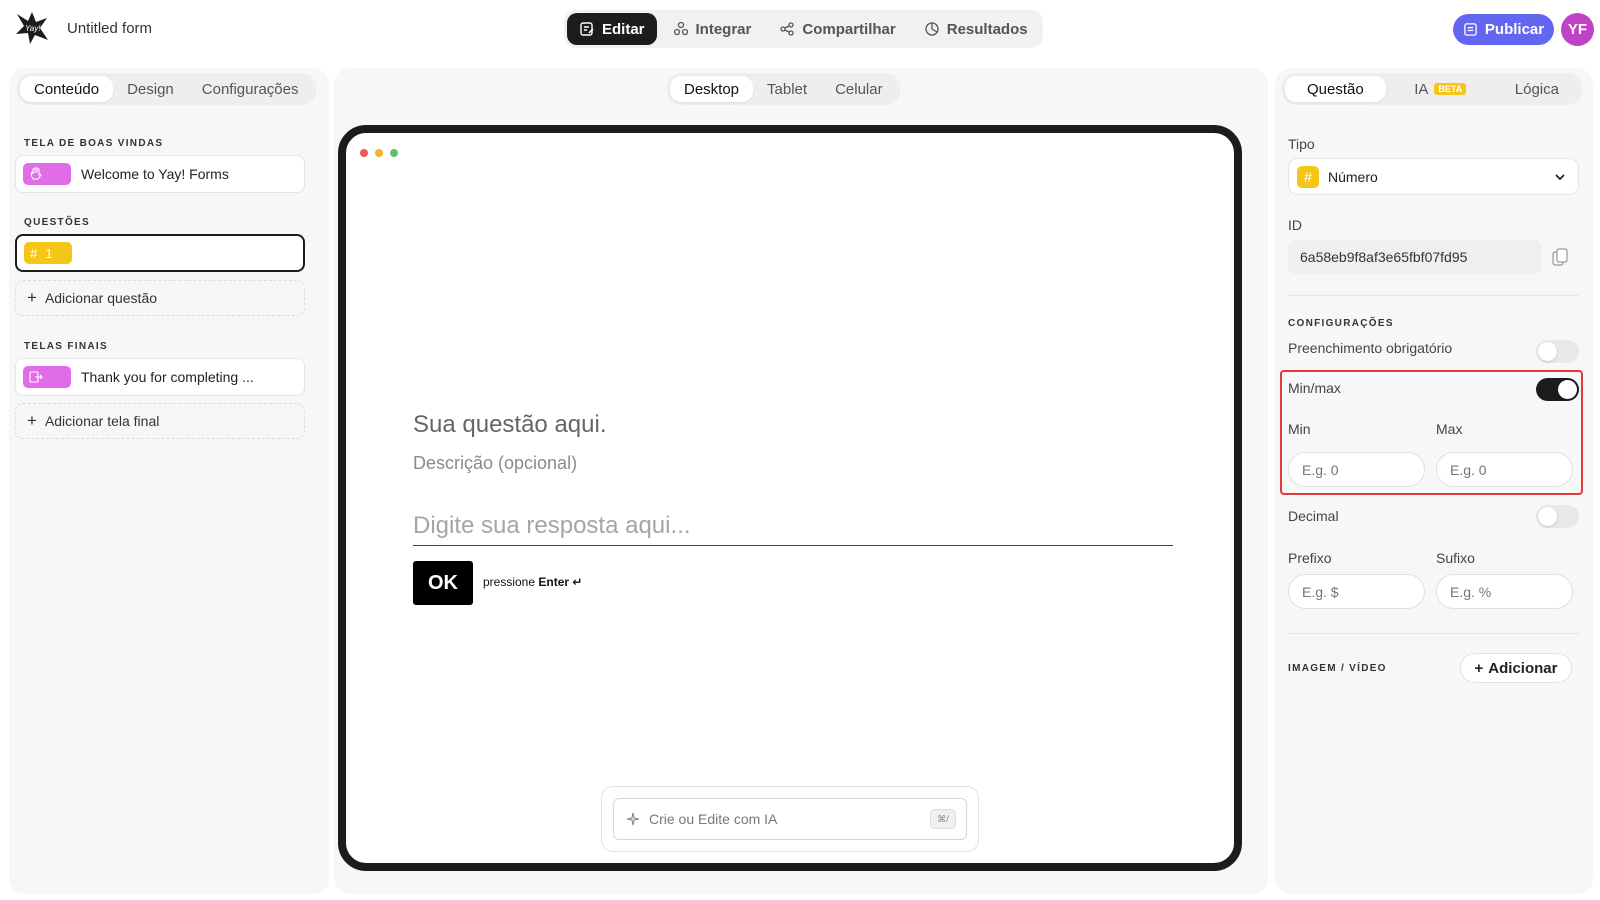 The image size is (1600, 900). What do you see at coordinates (36, 173) in the screenshot?
I see `hand-wave-icon` at bounding box center [36, 173].